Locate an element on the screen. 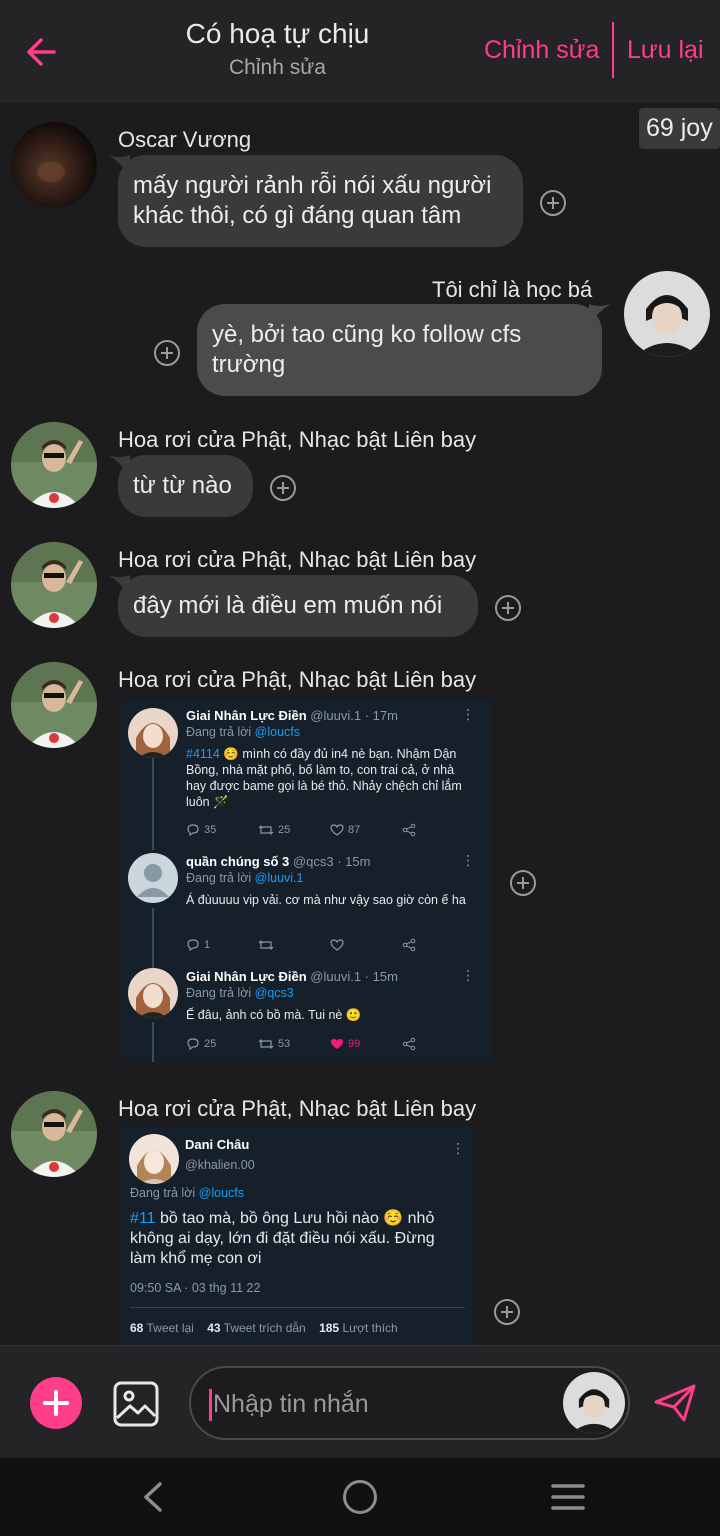  page-title: Có hoạ tự chịu is located at coordinates (277, 33).